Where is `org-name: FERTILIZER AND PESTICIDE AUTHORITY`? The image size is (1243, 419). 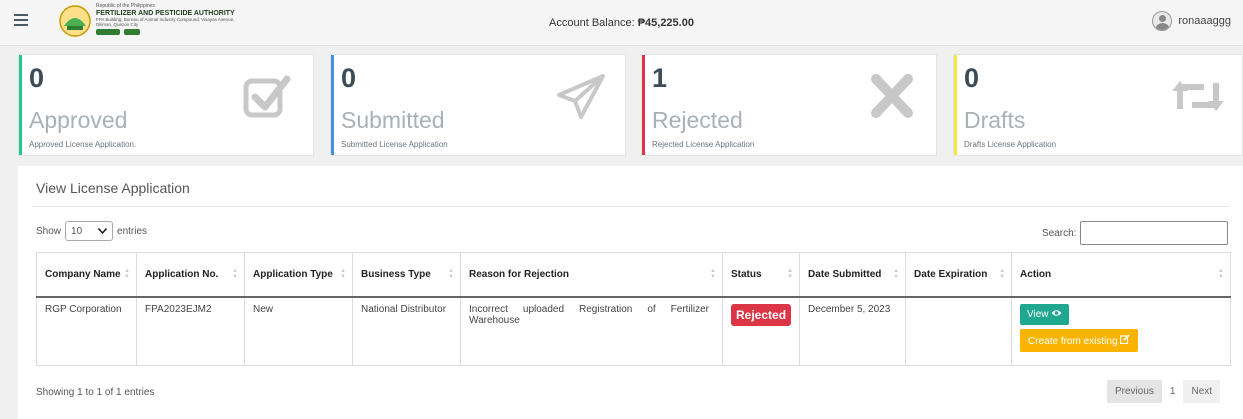
org-name: FERTILIZER AND PESTICIDE AUTHORITY is located at coordinates (165, 13).